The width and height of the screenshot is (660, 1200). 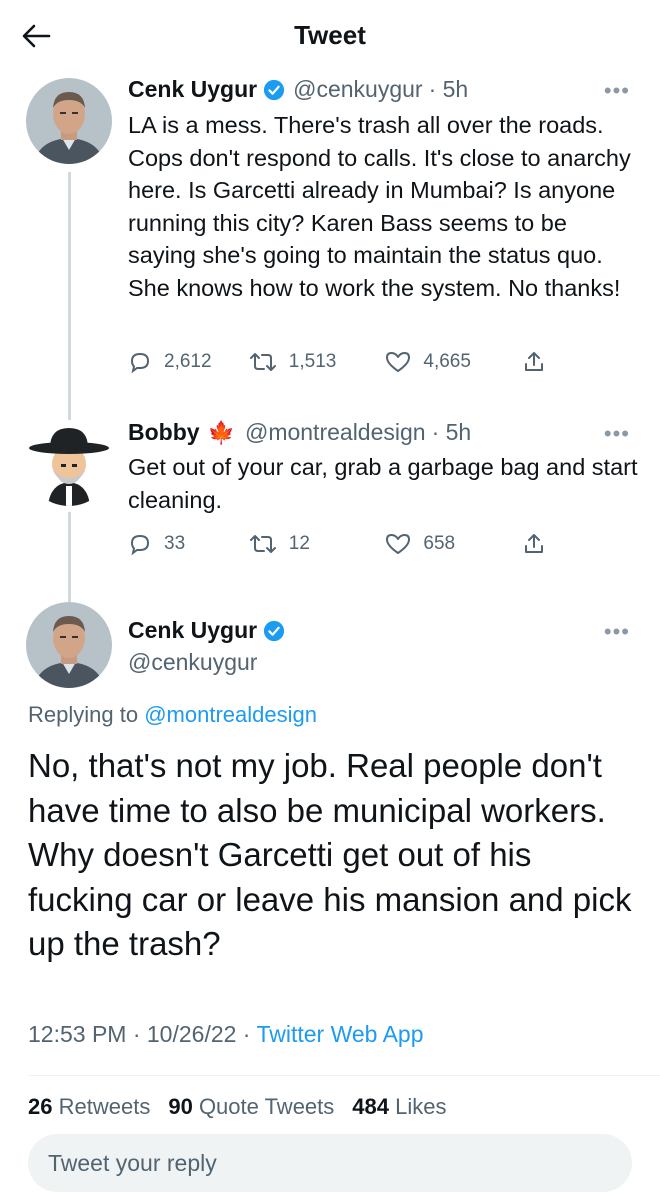 I want to click on retweet-count: 1,513, so click(x=312, y=361).